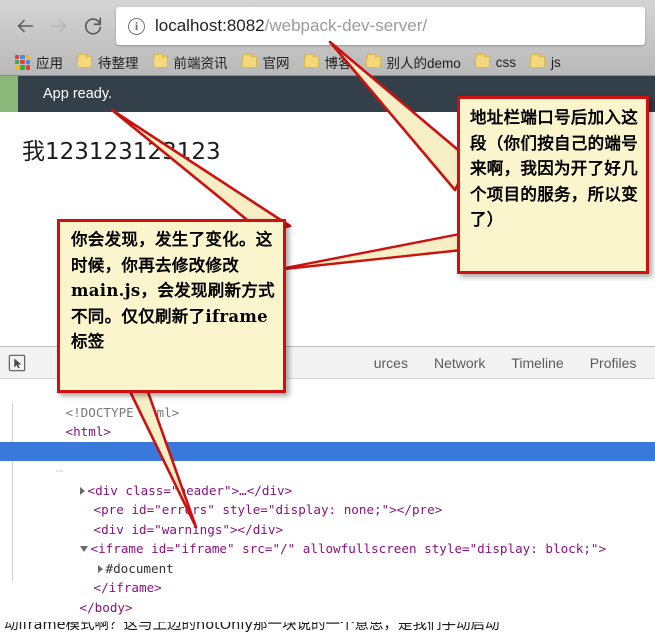 The width and height of the screenshot is (655, 637). What do you see at coordinates (338, 63) in the screenshot?
I see `bookmark-label: 博客` at bounding box center [338, 63].